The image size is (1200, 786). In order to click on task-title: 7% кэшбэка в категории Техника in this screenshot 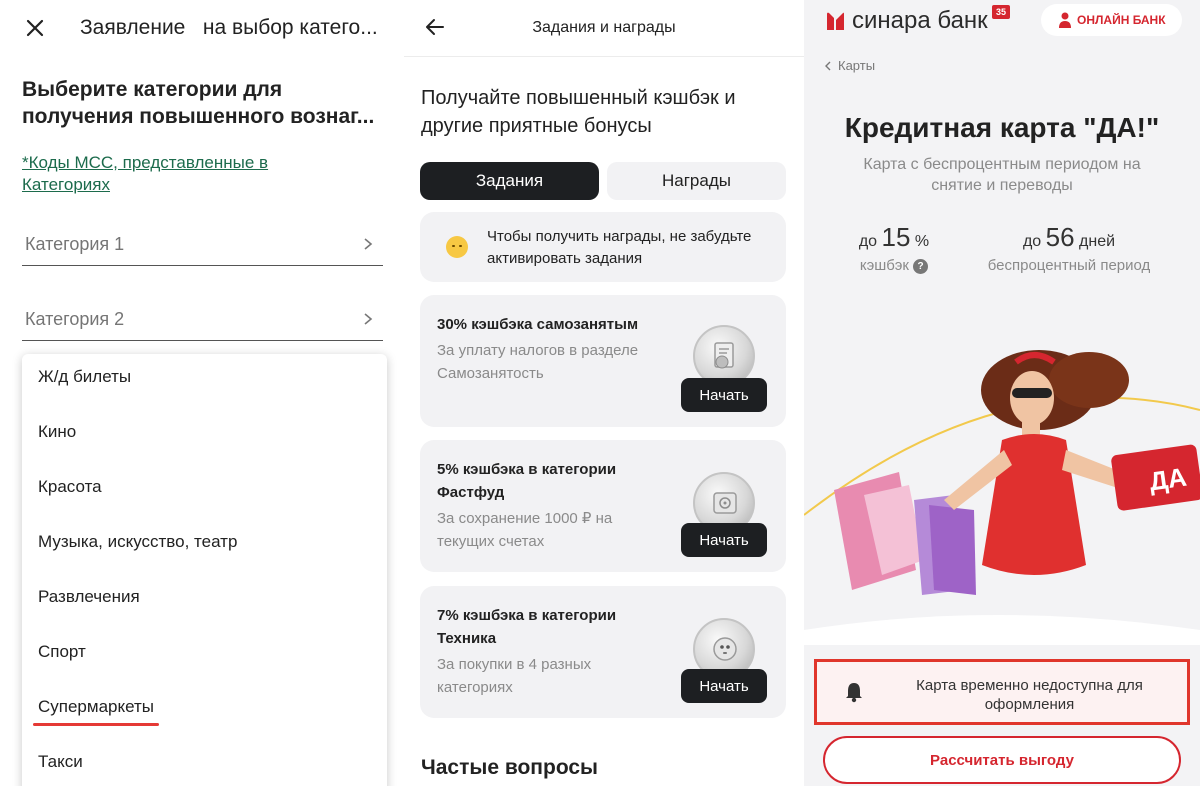, I will do `click(527, 627)`.